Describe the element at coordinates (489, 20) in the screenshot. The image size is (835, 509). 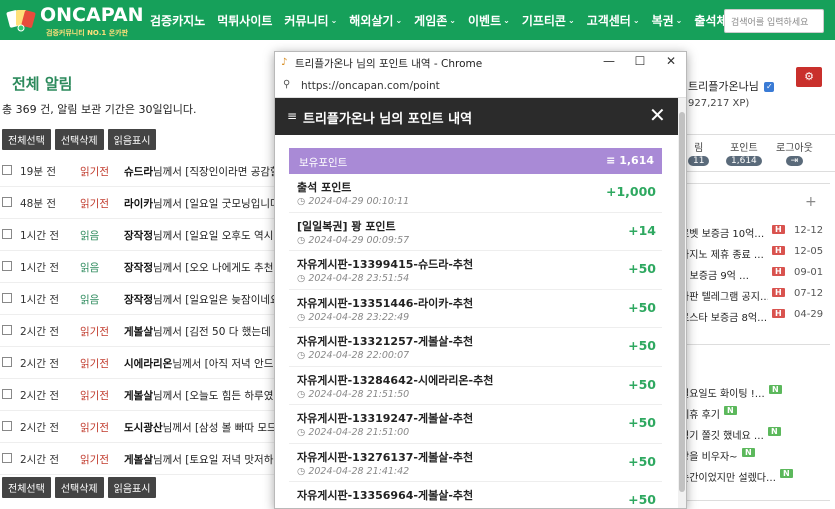
I see `nav-item: 이벤트 ⌄` at that location.